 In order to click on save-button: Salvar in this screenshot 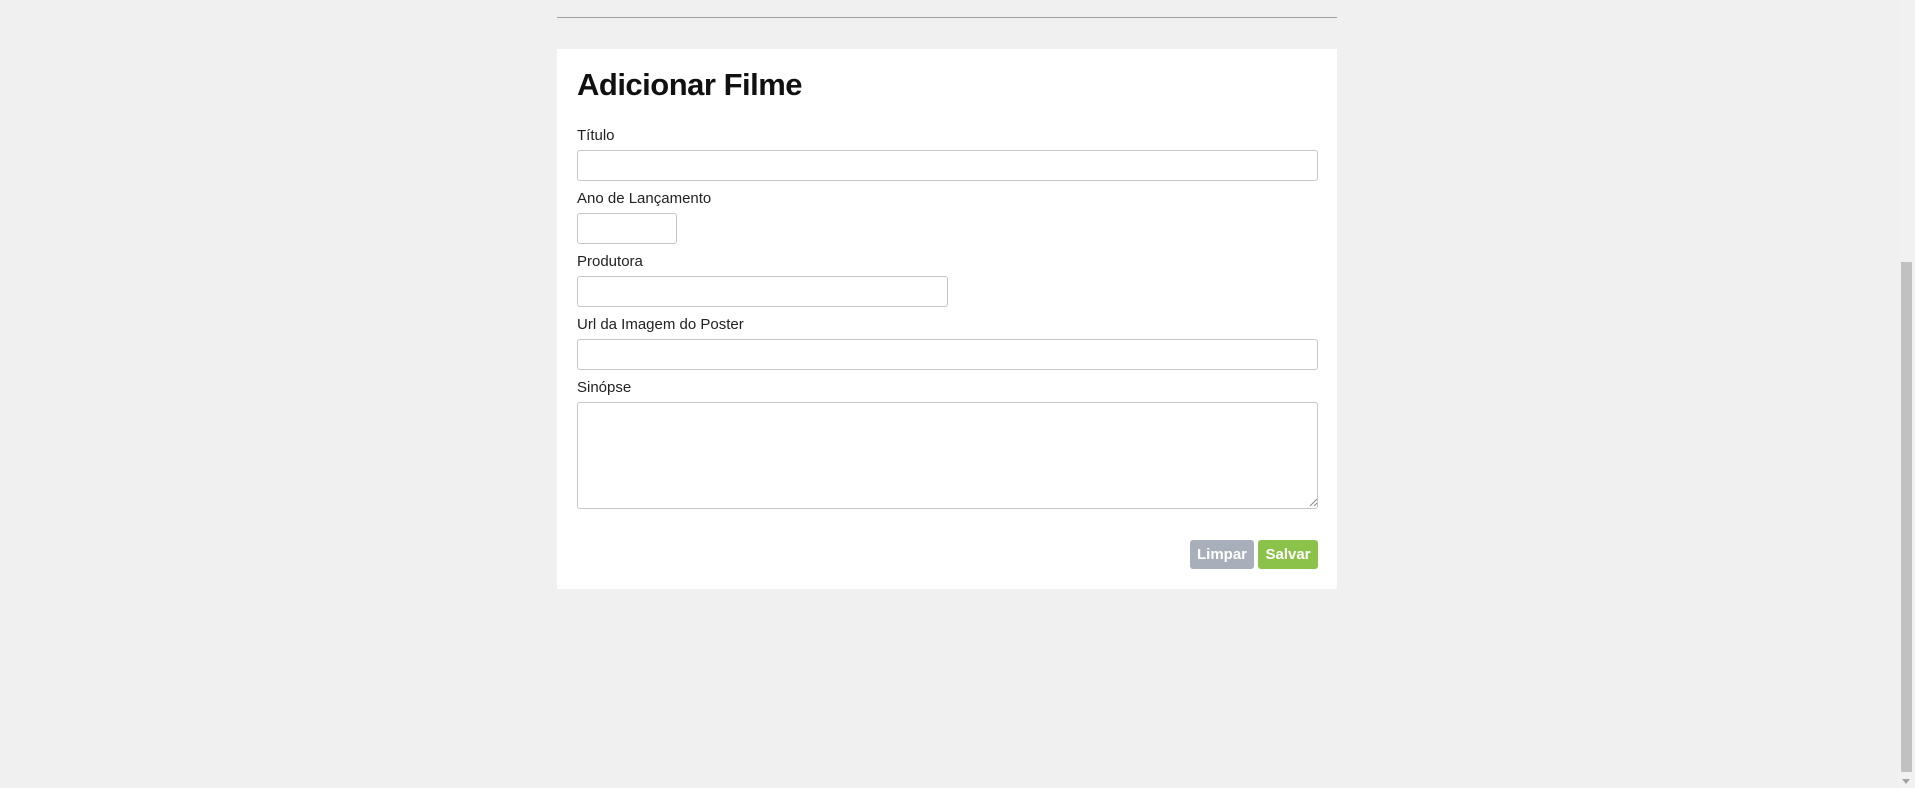, I will do `click(1288, 554)`.